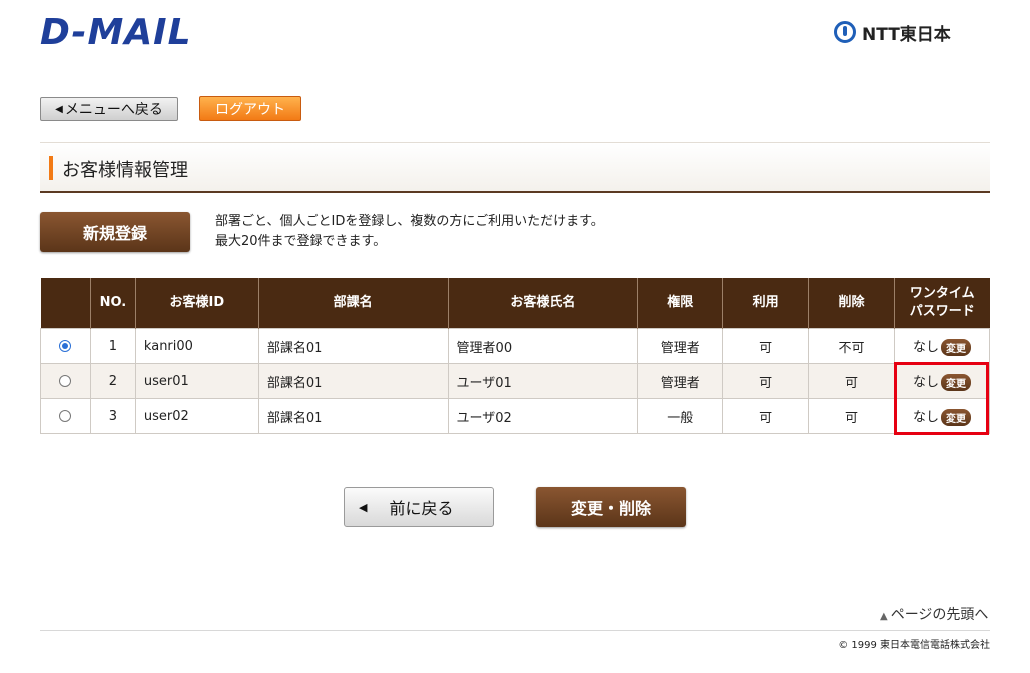 The image size is (1030, 673). I want to click on table-row: 2 user01 部課名01 ユーザ01 管理者 可 可 なし 変更, so click(515, 381).